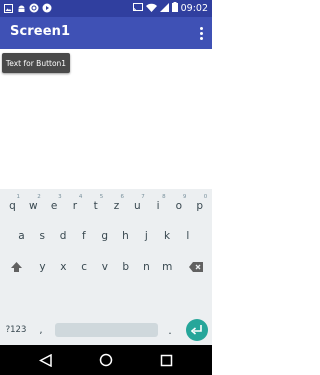 The image size is (320, 375). I want to click on clock: 09:02, so click(194, 8).